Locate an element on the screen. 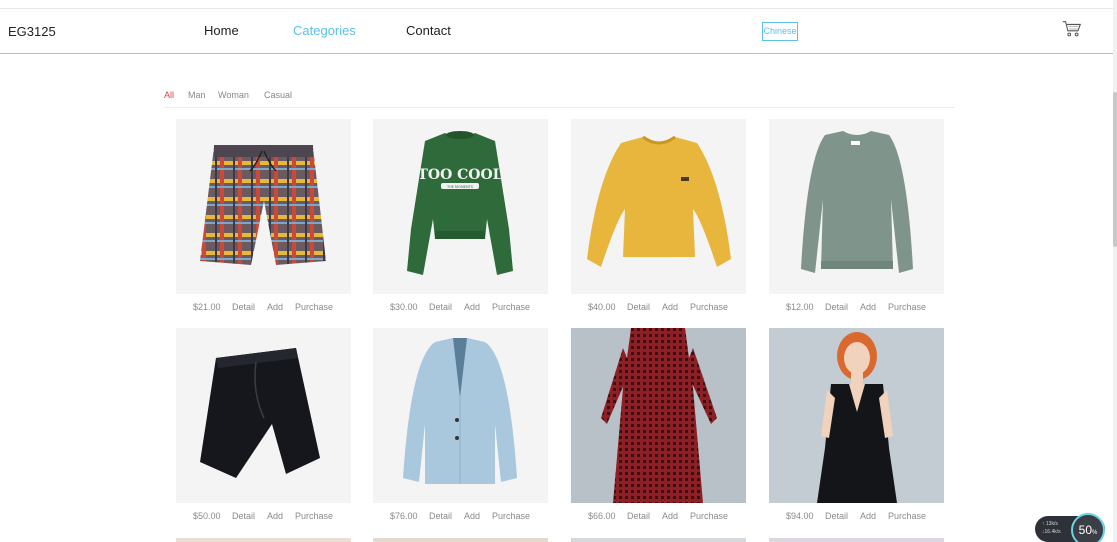 This screenshot has height=542, width=1117. product-price: $76.00 is located at coordinates (404, 516).